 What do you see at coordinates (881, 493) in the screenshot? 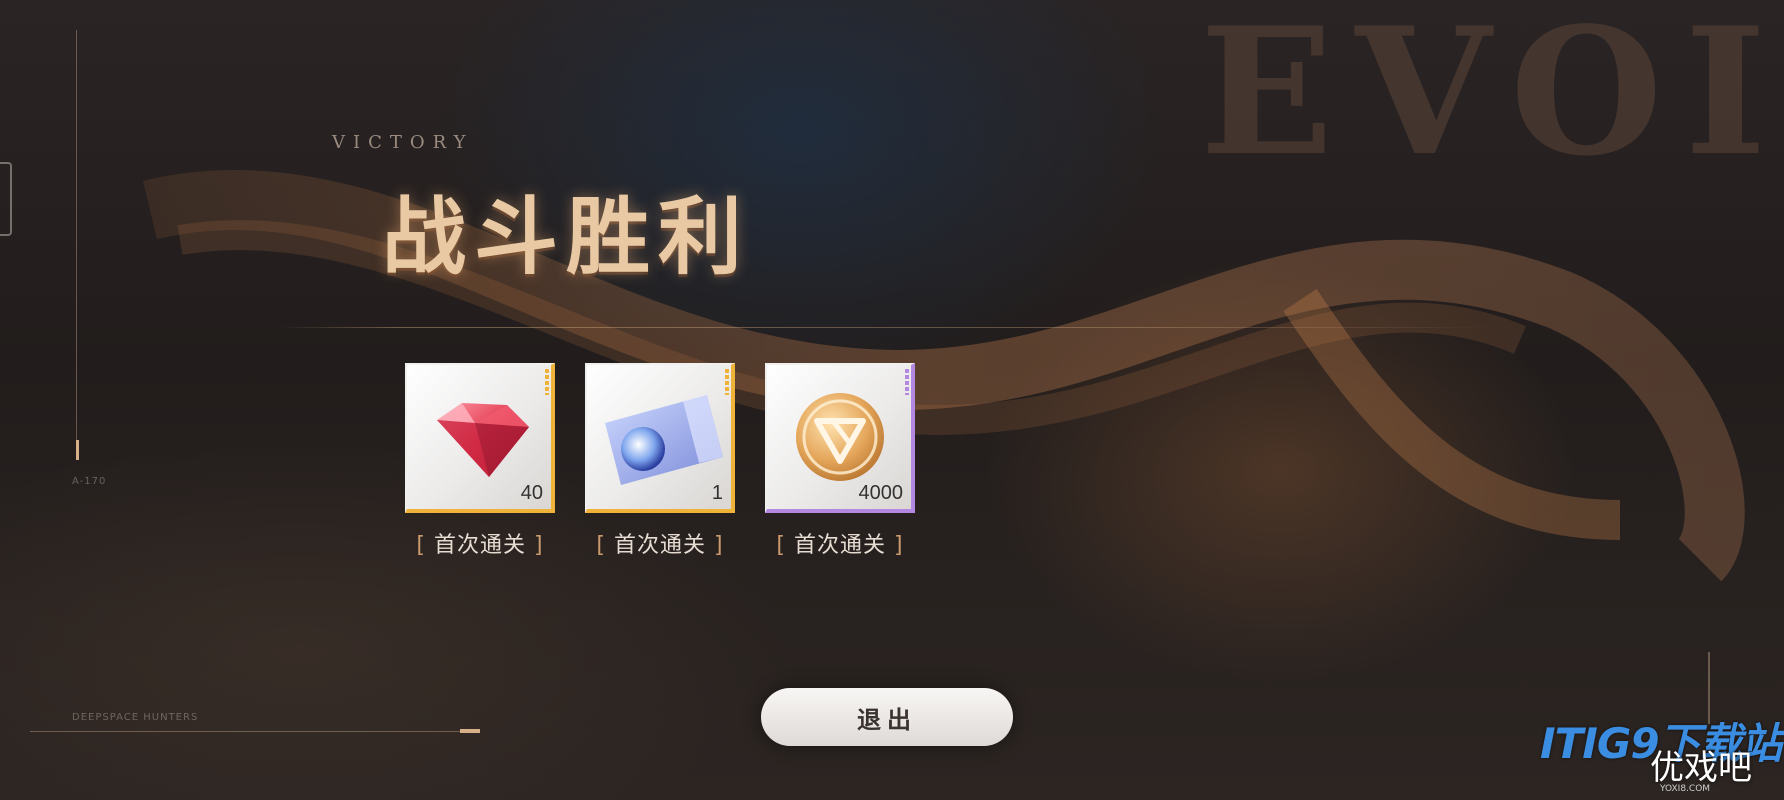
I see `reward-quantity: 4000` at bounding box center [881, 493].